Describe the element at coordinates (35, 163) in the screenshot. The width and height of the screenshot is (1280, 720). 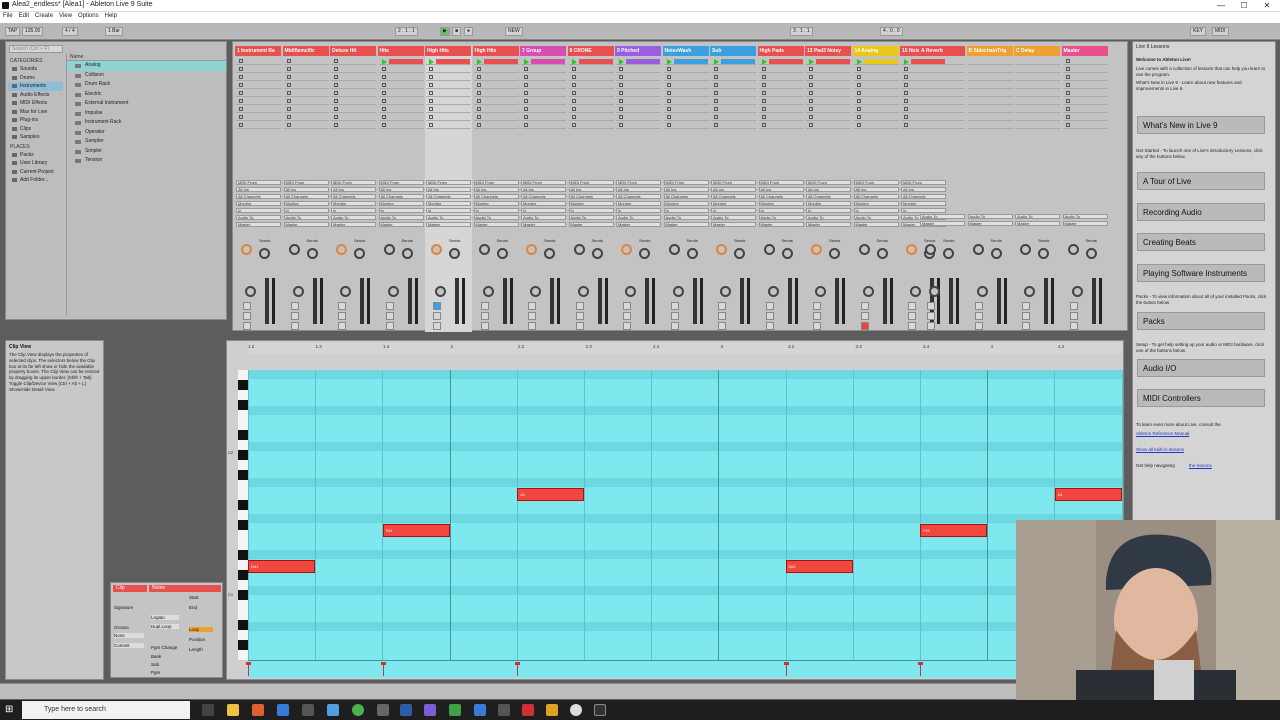
I see `place-user-library: User Library` at that location.